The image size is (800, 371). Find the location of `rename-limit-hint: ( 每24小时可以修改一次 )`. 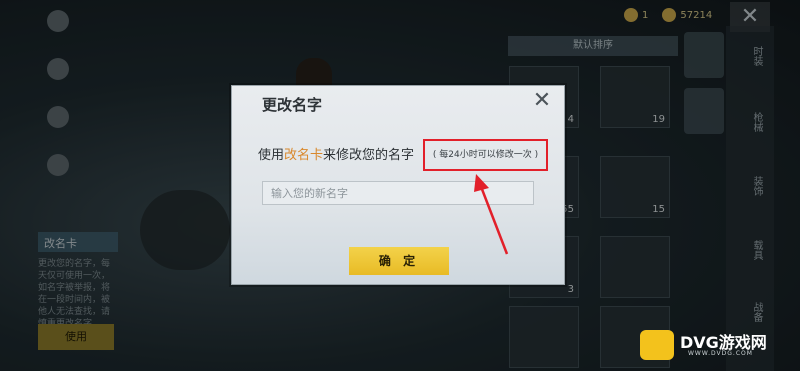

rename-limit-hint: ( 每24小时可以修改一次 ) is located at coordinates (485, 155).